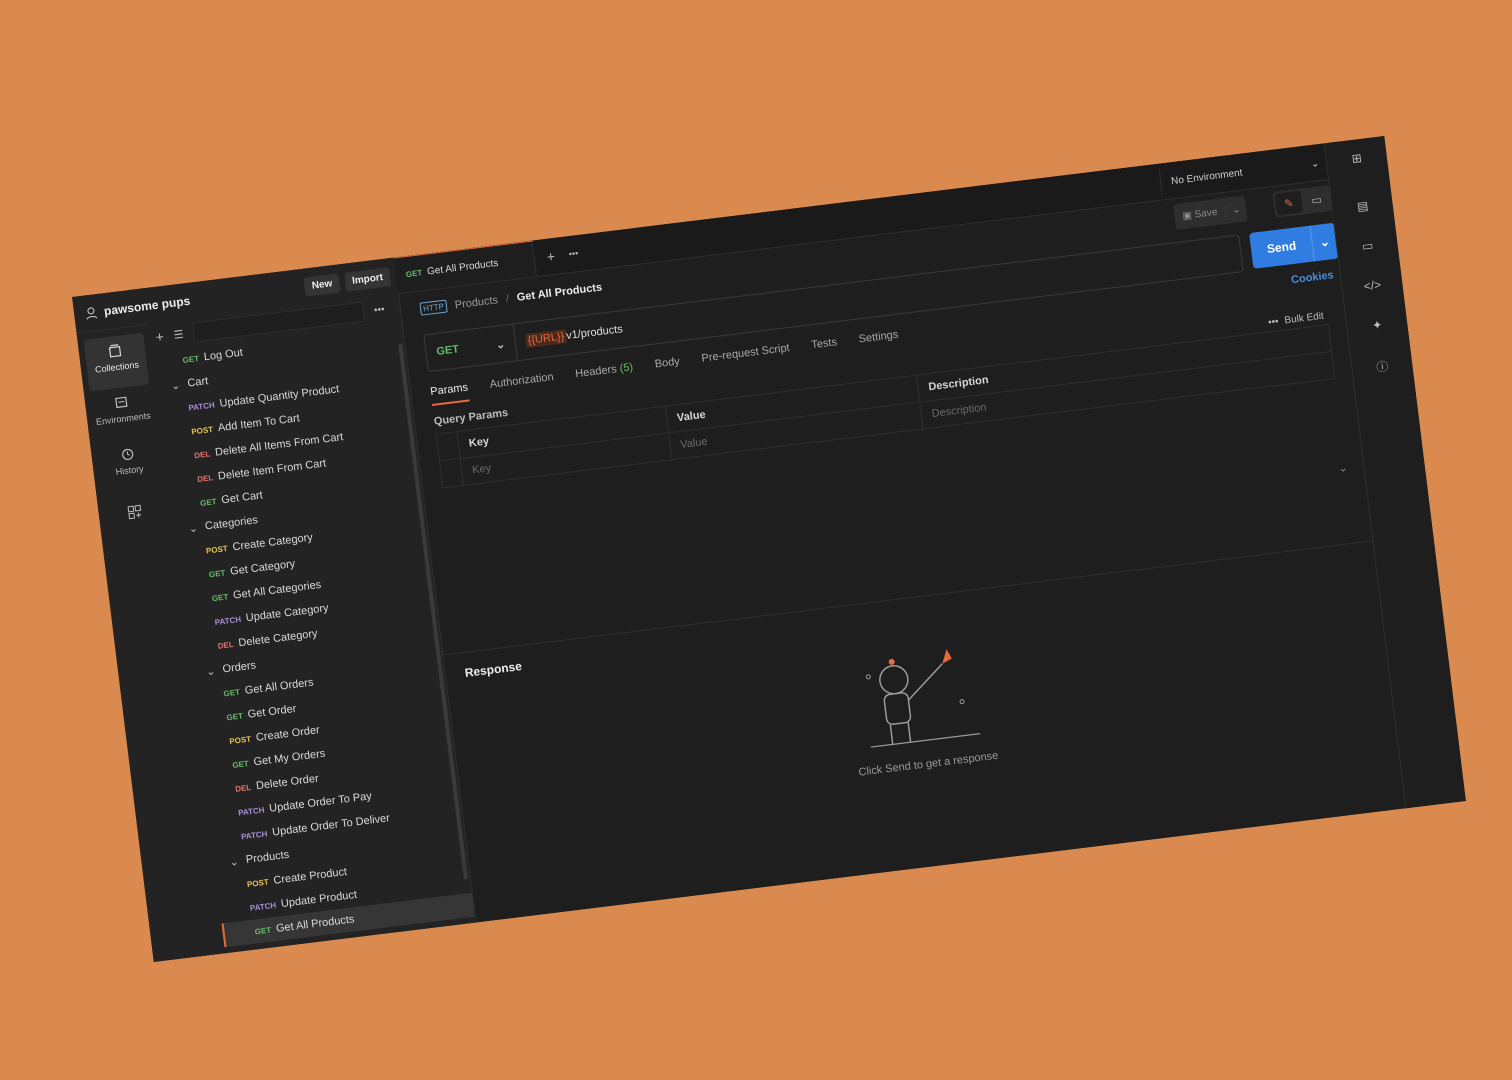 The width and height of the screenshot is (1512, 1080). Describe the element at coordinates (322, 284) in the screenshot. I see `new-button: New` at that location.